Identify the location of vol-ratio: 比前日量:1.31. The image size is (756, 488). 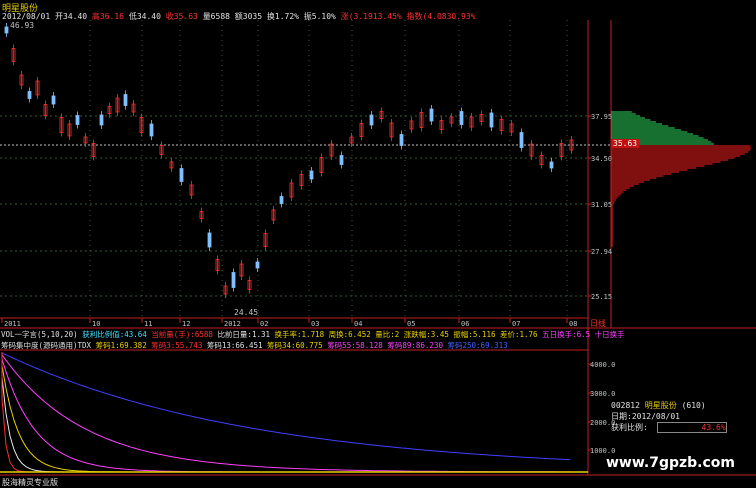
(244, 334).